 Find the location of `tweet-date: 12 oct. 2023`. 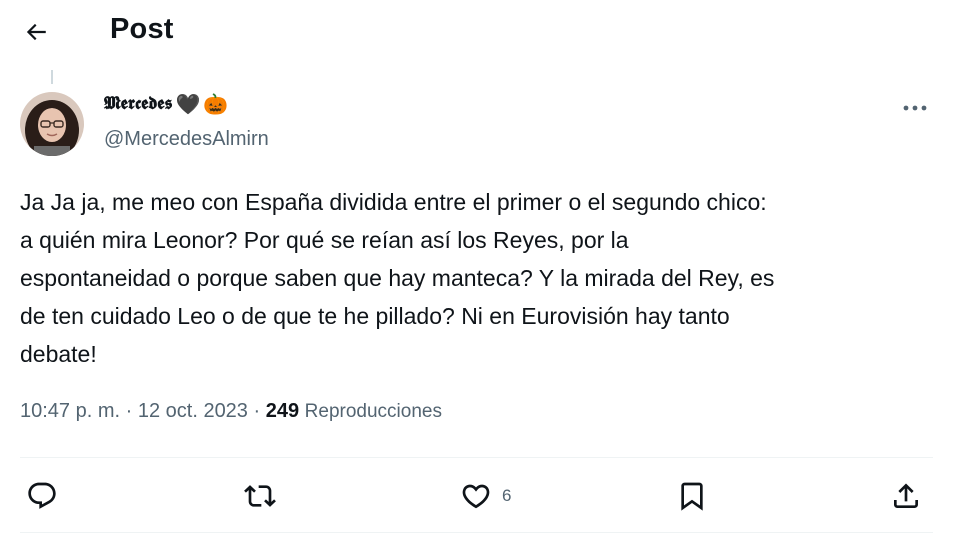

tweet-date: 12 oct. 2023 is located at coordinates (193, 411).